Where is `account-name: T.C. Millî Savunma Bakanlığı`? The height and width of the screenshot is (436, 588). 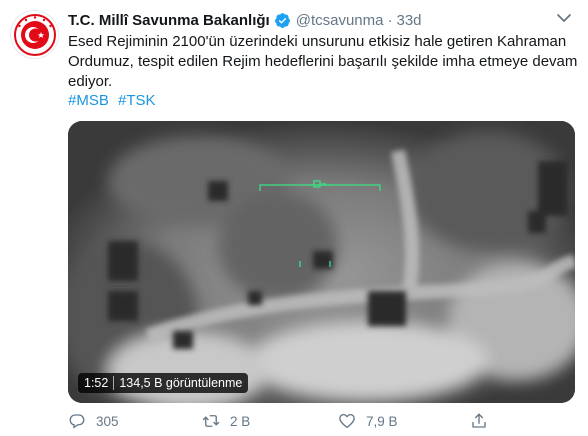 account-name: T.C. Millî Savunma Bakanlığı is located at coordinates (169, 20).